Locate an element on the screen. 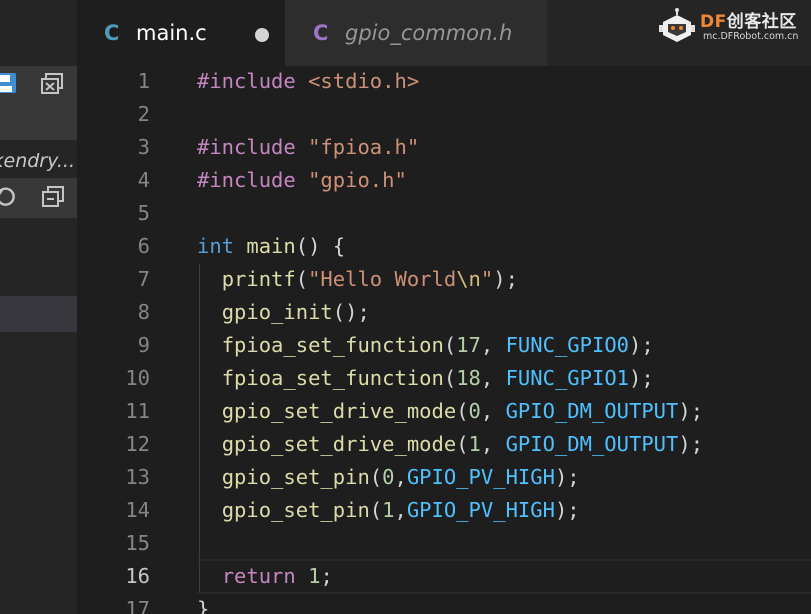 This screenshot has height=614, width=811. folder-actions-header is located at coordinates (38, 198).